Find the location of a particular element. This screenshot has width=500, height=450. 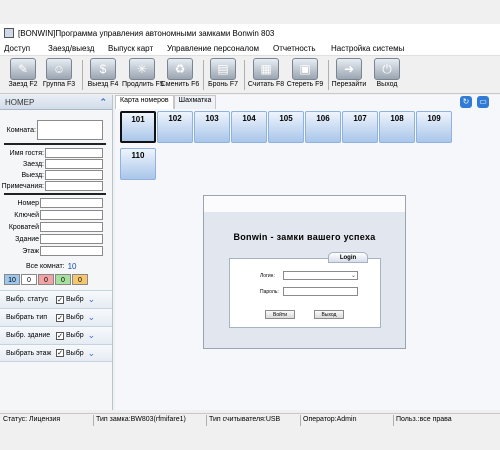

room-tile: 103 is located at coordinates (212, 127).